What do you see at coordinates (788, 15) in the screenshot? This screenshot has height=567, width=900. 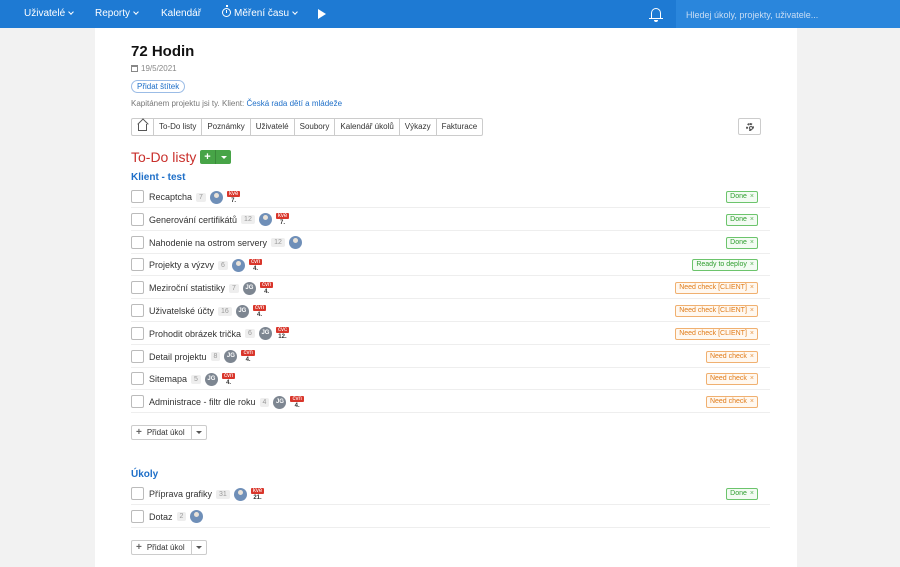 I see `search-input` at bounding box center [788, 15].